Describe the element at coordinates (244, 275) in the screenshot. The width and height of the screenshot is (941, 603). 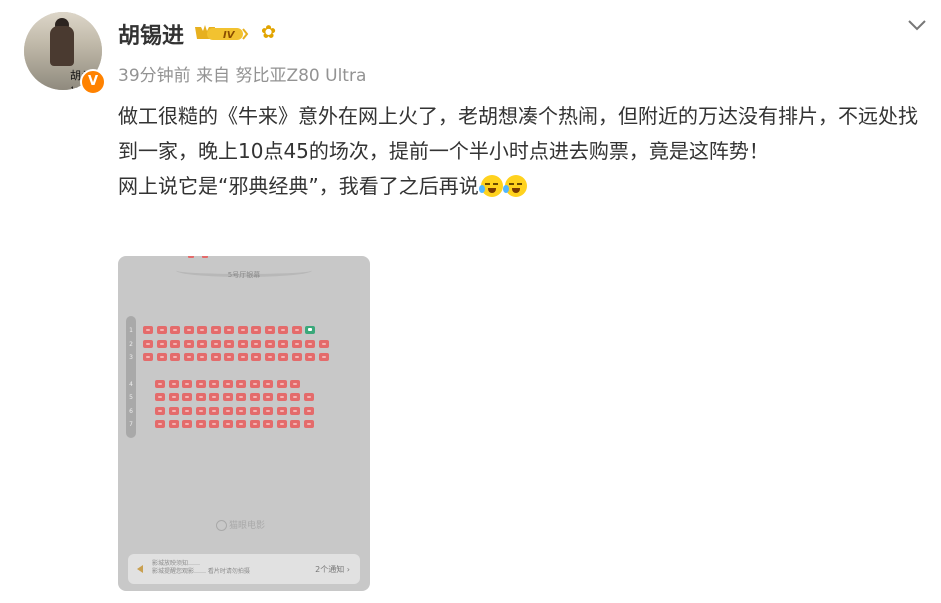
I see `hall-label: 5号厅银幕` at that location.